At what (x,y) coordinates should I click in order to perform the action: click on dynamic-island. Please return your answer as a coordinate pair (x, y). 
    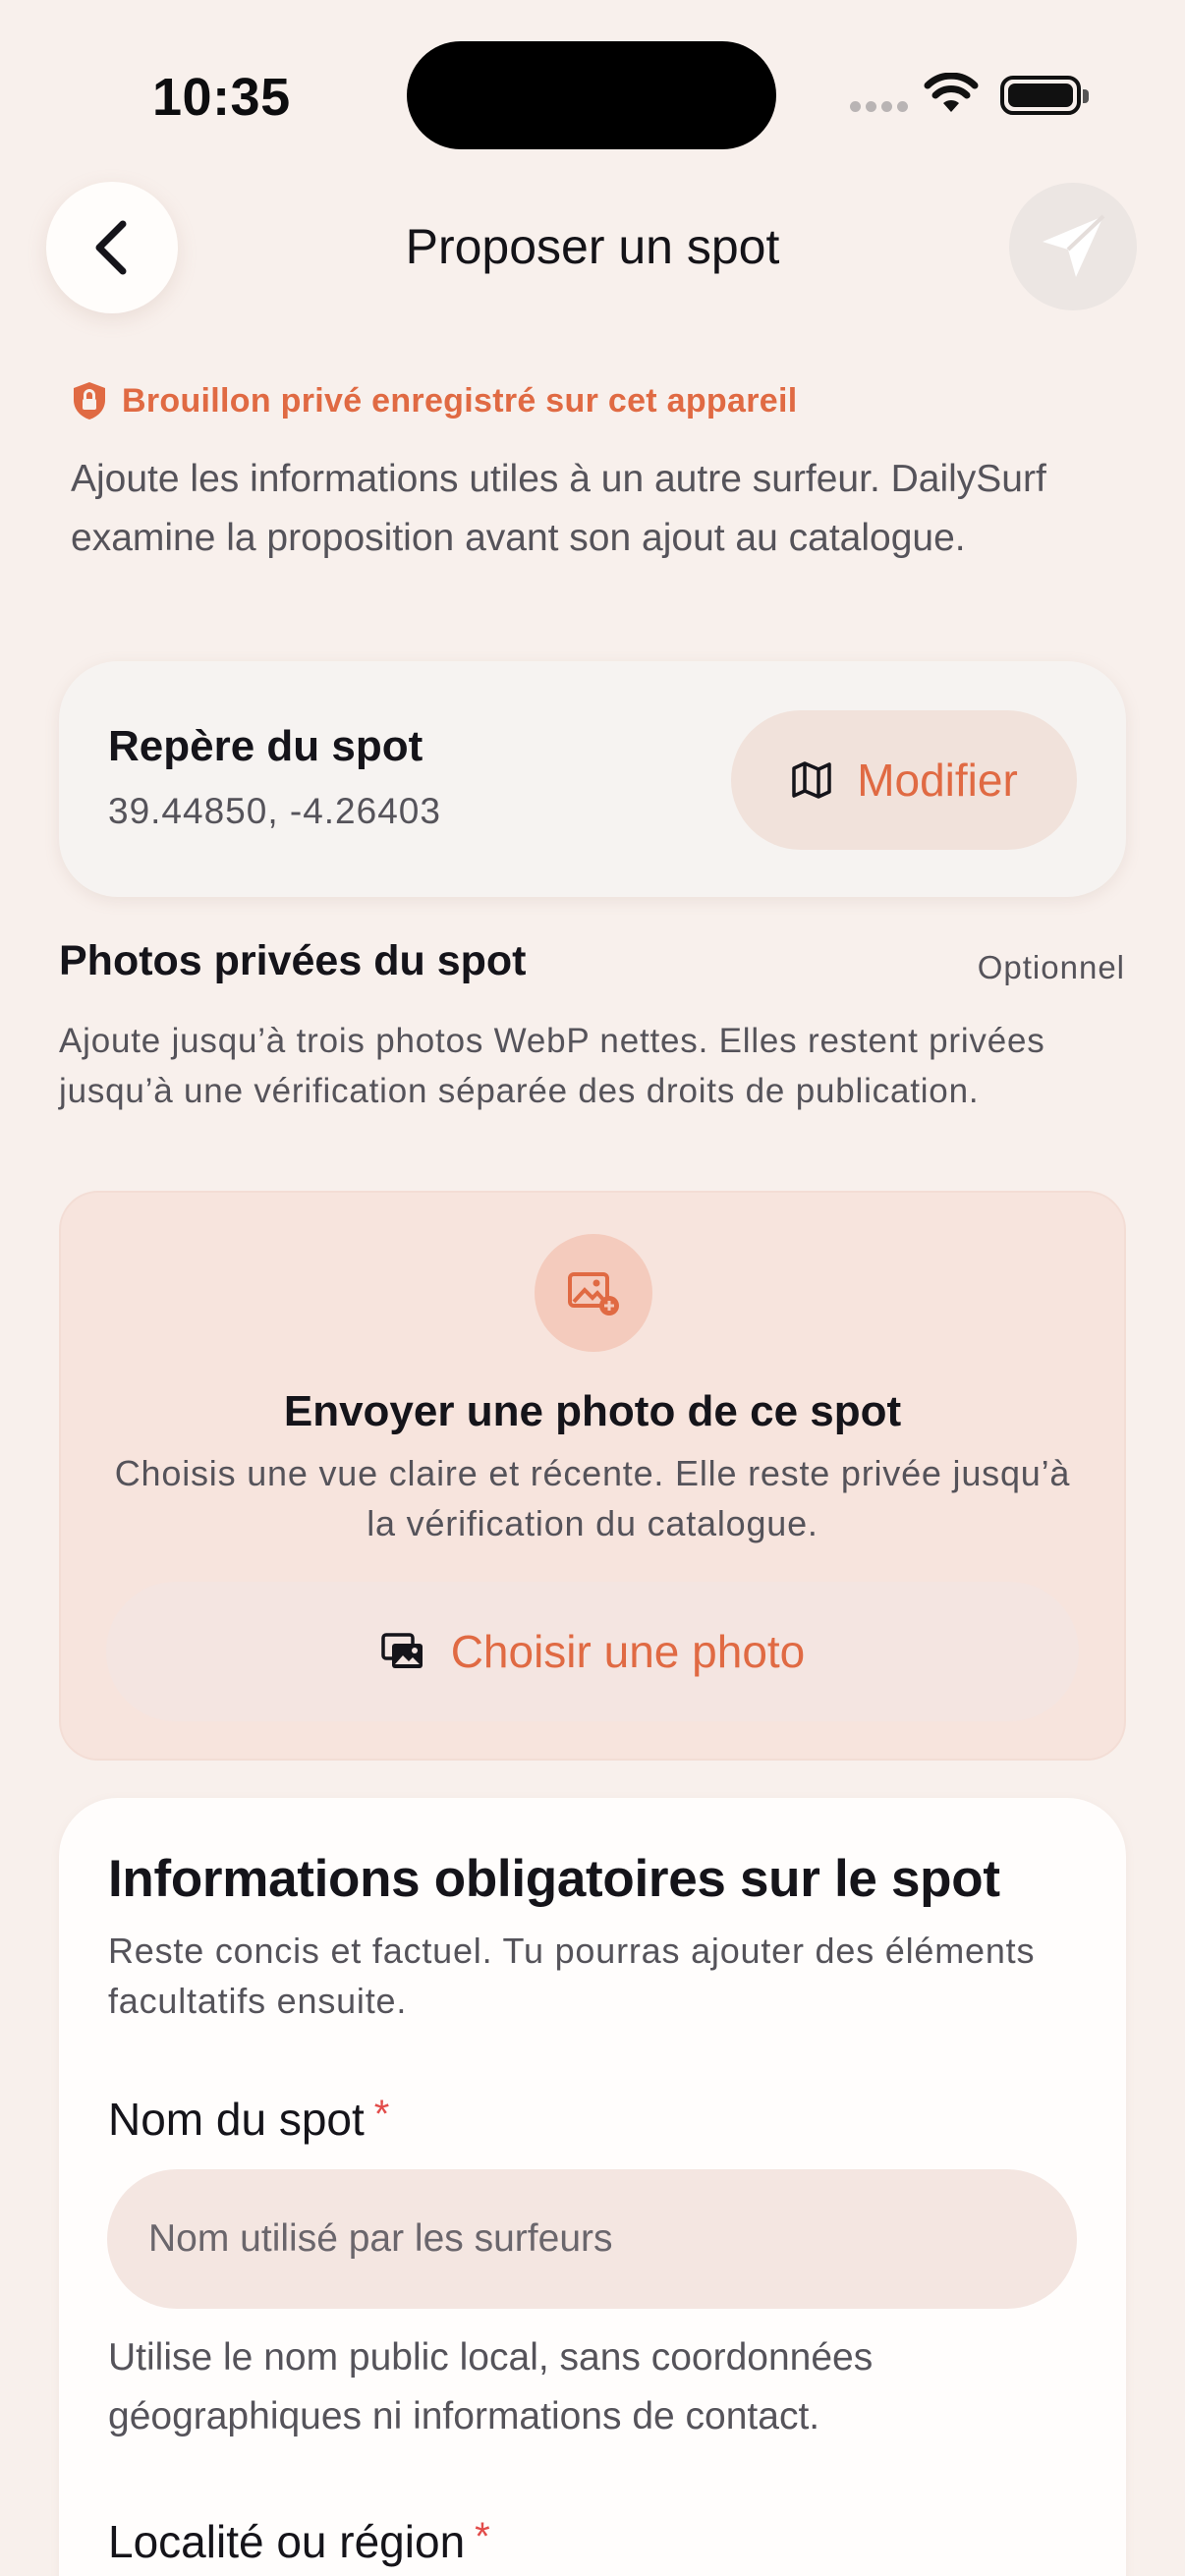
    Looking at the image, I should click on (592, 95).